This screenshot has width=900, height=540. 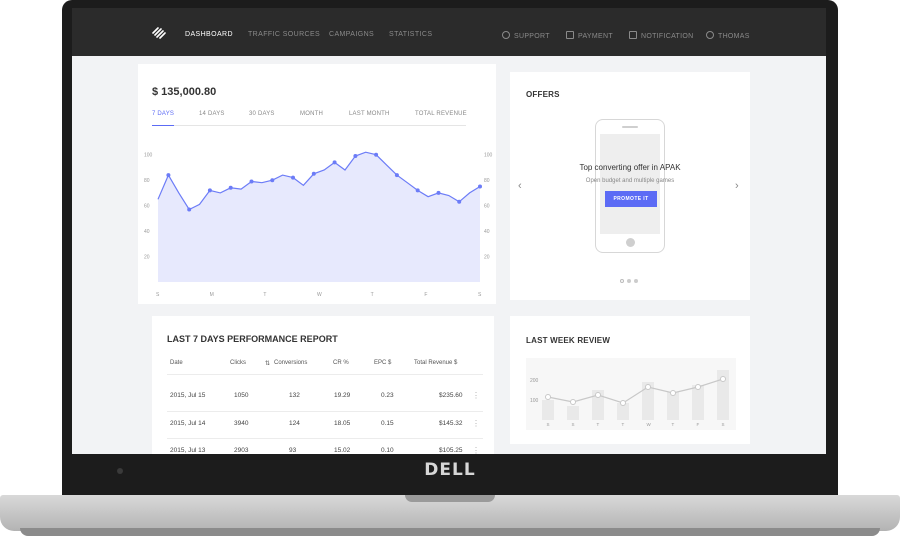 I want to click on tab-total-revenue: Total Revenue, so click(x=441, y=114).